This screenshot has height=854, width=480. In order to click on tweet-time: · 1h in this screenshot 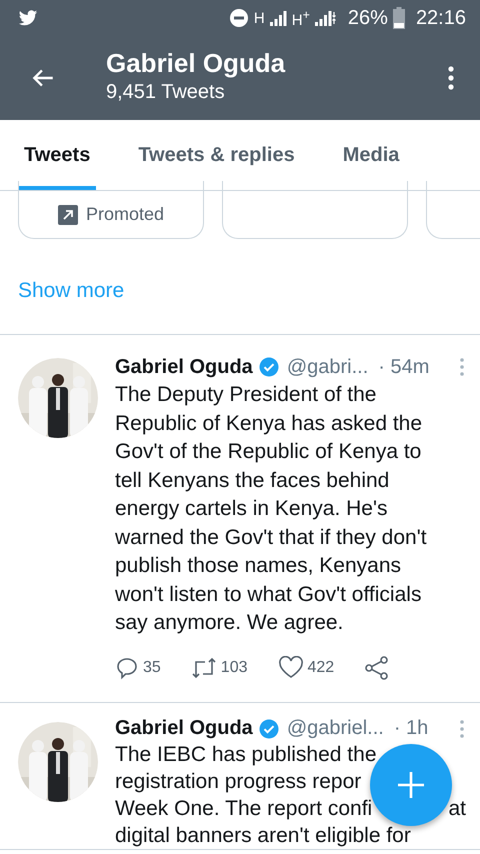, I will do `click(411, 728)`.